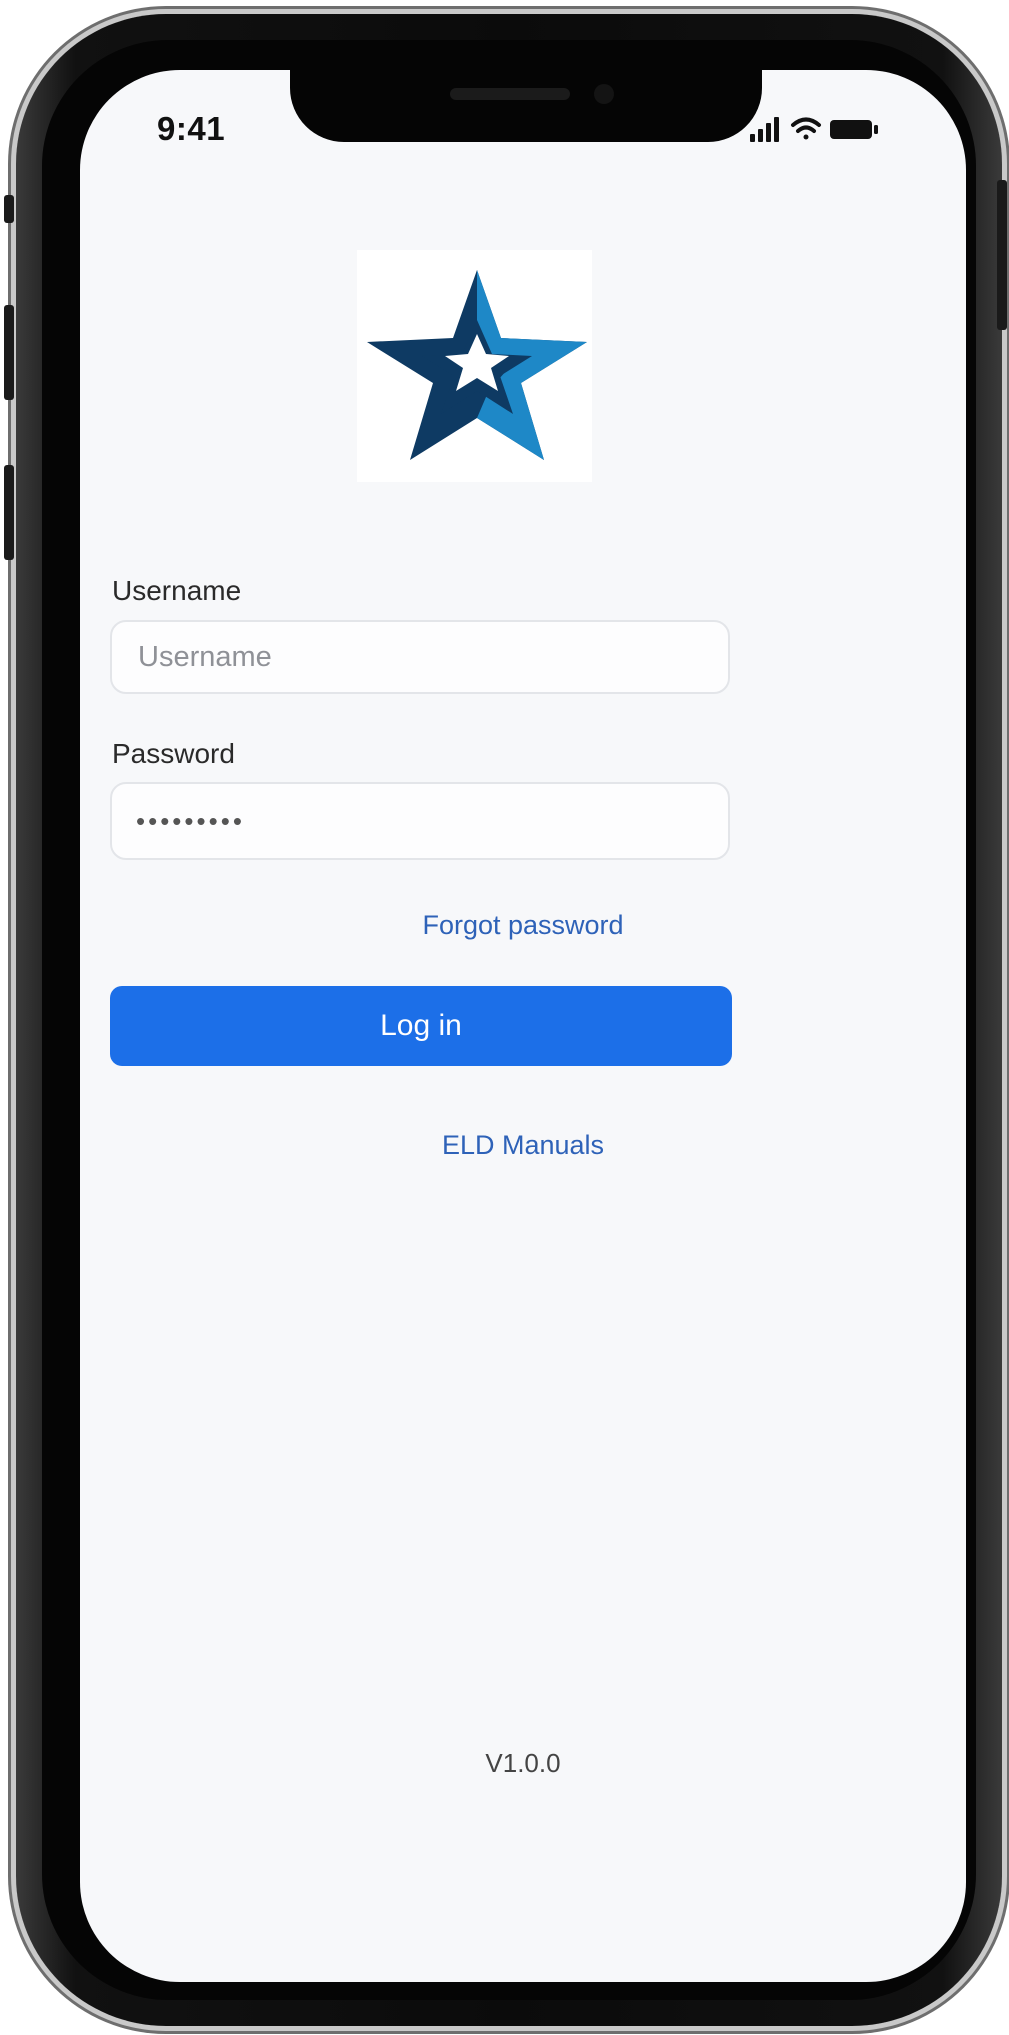 The width and height of the screenshot is (1009, 2035). Describe the element at coordinates (828, 129) in the screenshot. I see `status-icons` at that location.